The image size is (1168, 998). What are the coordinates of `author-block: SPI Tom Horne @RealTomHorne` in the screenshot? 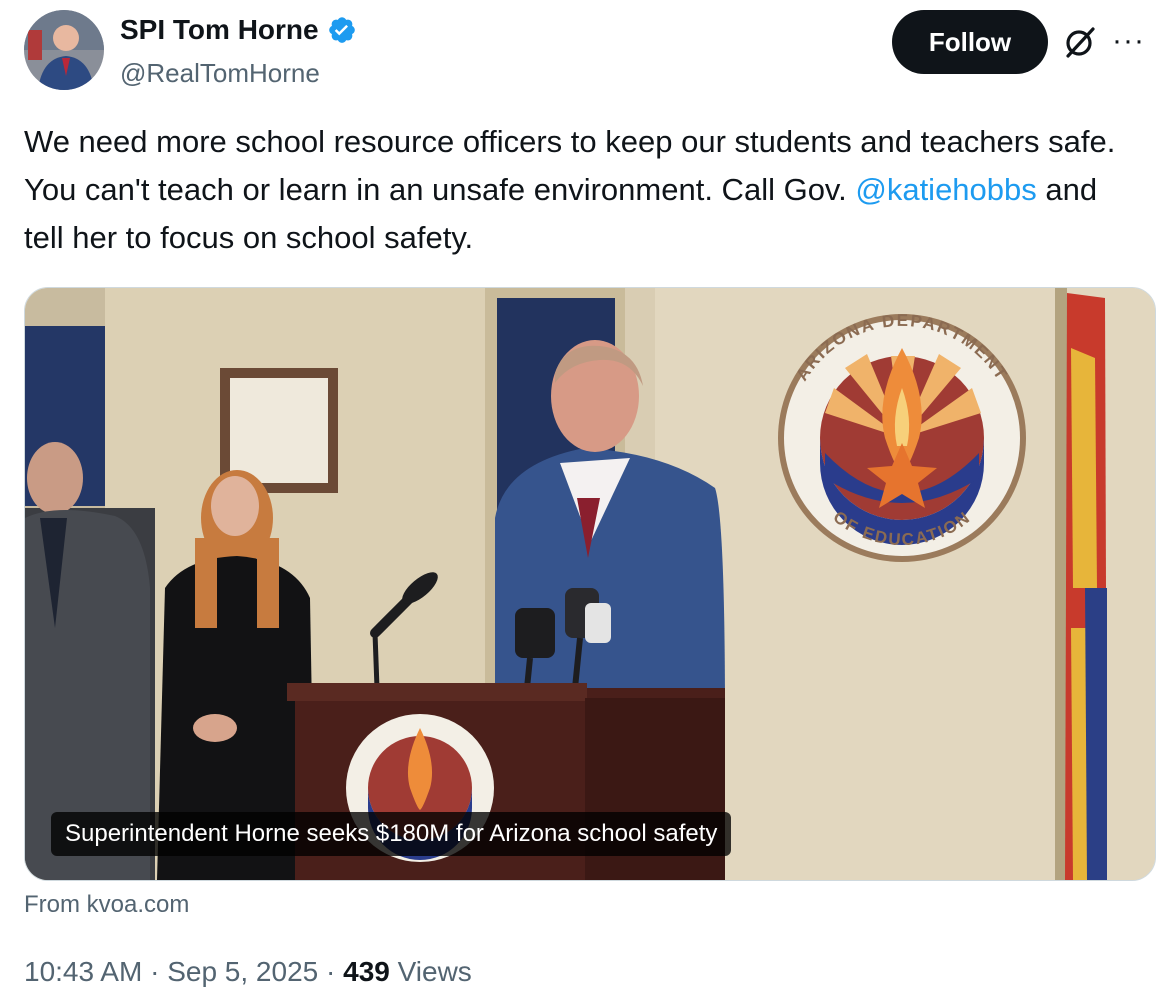 It's located at (238, 51).